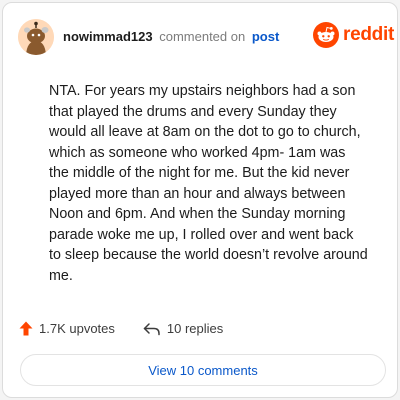 The height and width of the screenshot is (400, 400). I want to click on reply-button: 10 replies, so click(183, 328).